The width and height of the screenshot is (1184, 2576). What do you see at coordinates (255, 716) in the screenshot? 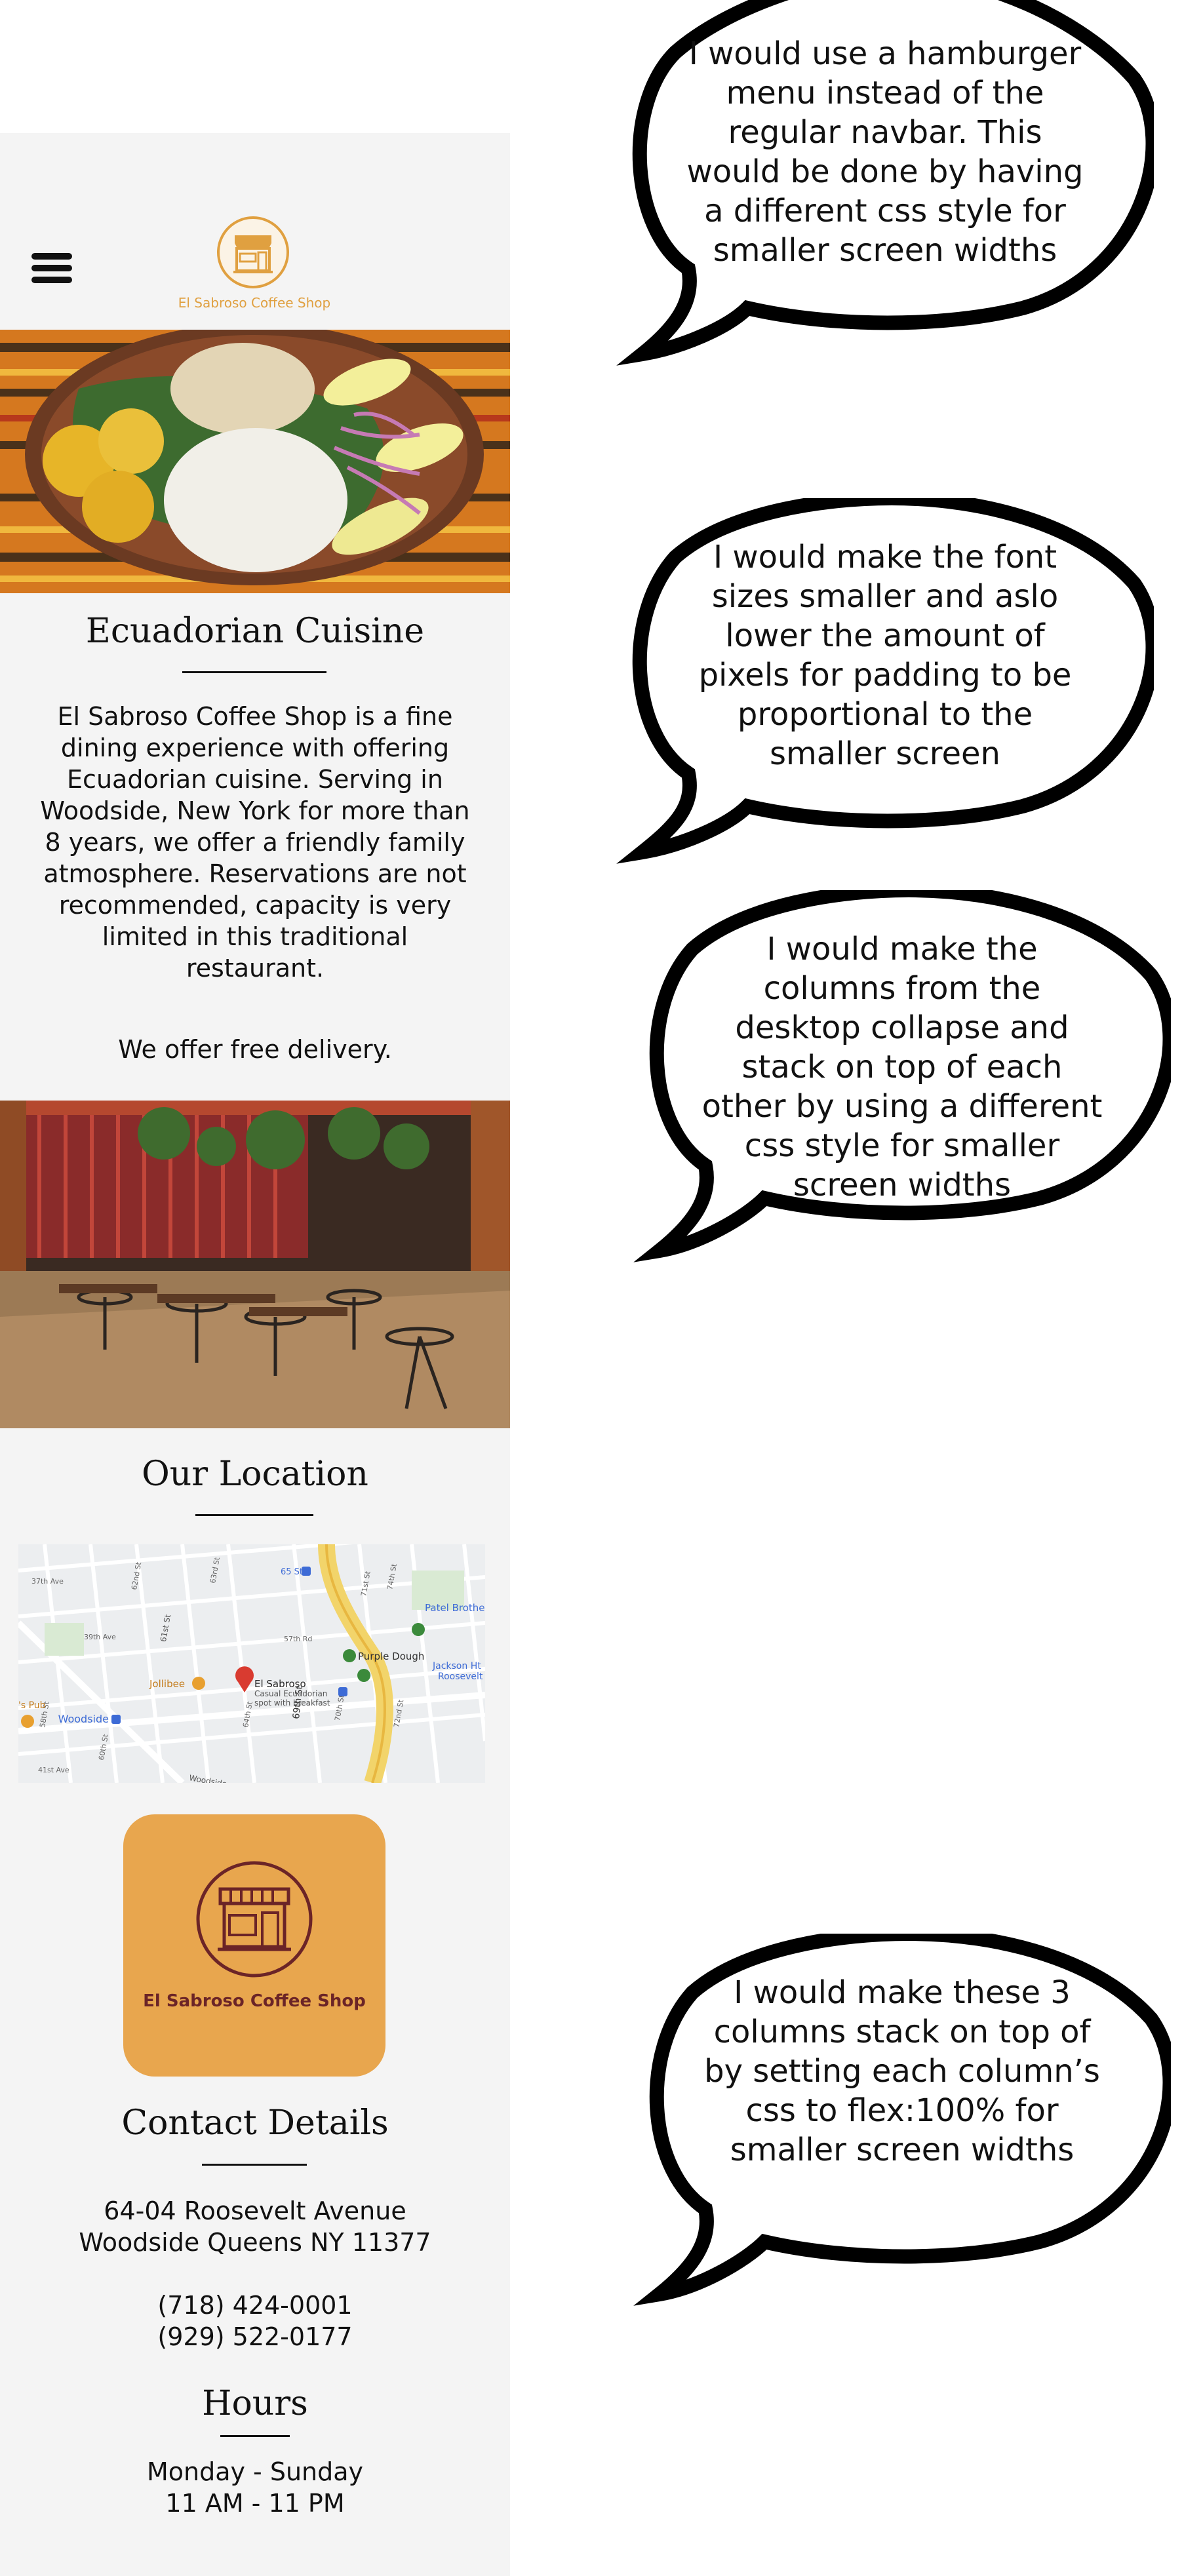
I see `about-line: El Sabroso Coffee Shop is a fine` at bounding box center [255, 716].